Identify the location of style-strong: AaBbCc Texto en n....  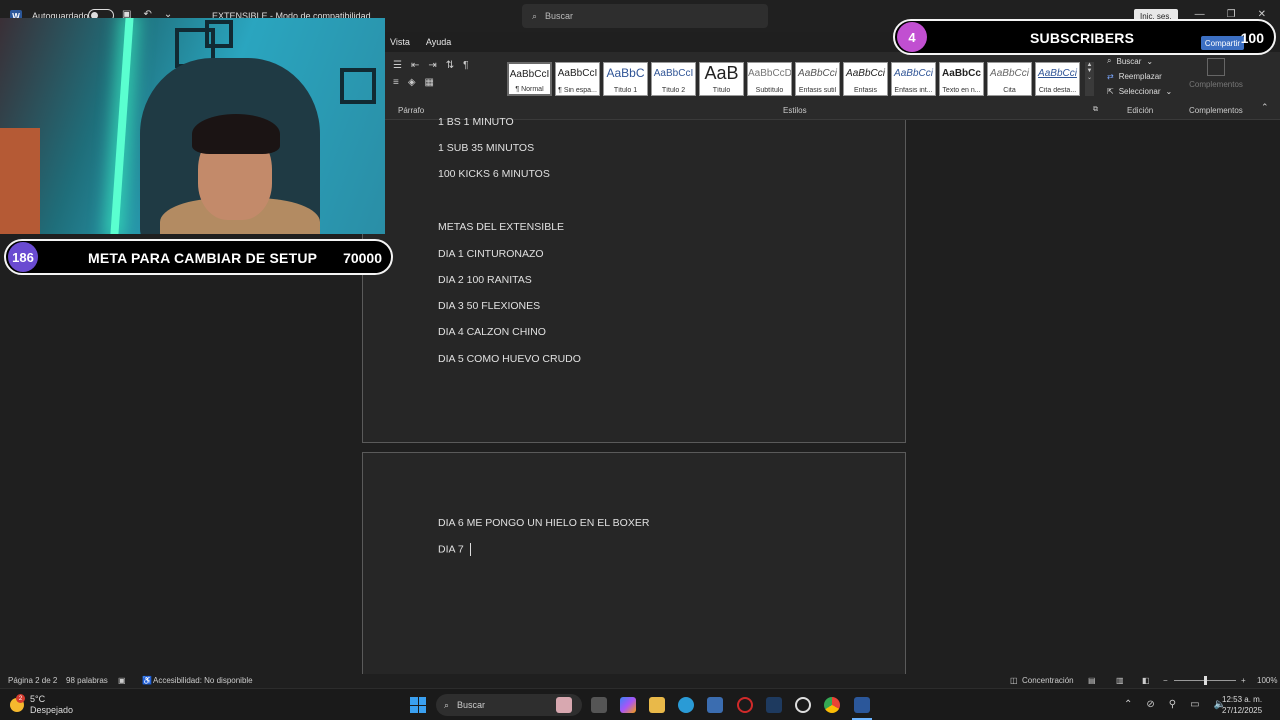
(961, 79).